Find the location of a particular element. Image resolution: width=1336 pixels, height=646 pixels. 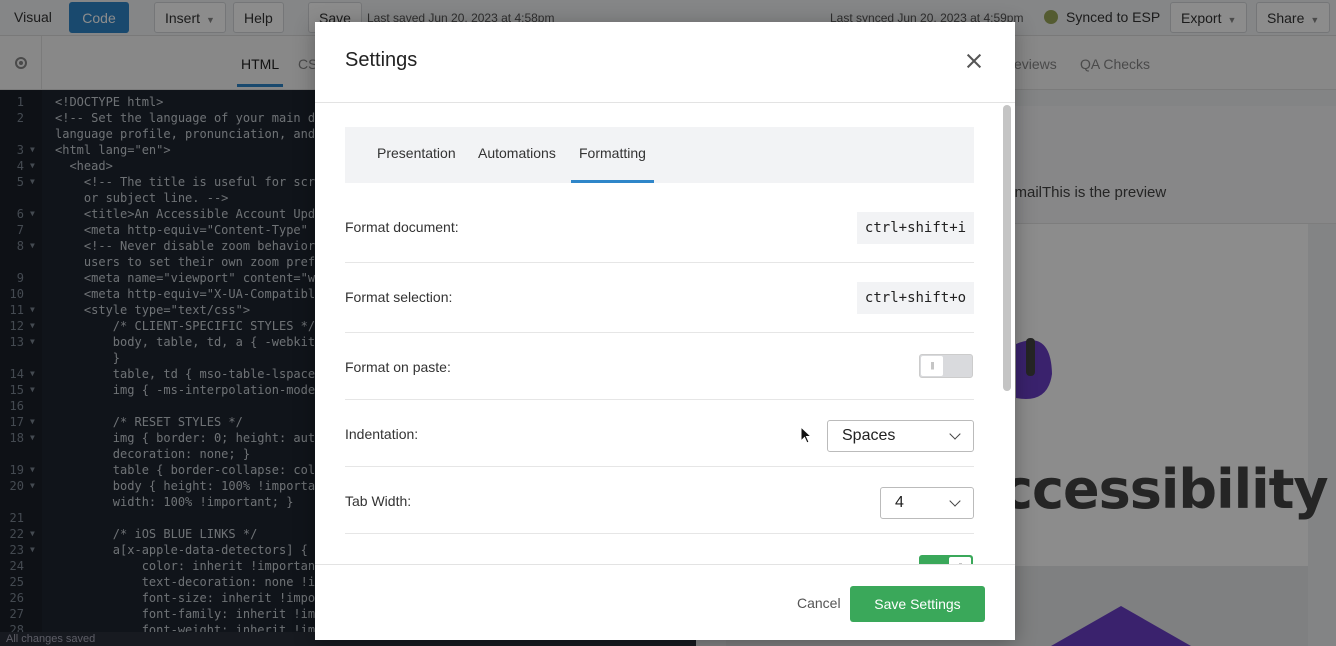

mouse-cursor-icon is located at coordinates (806, 435).